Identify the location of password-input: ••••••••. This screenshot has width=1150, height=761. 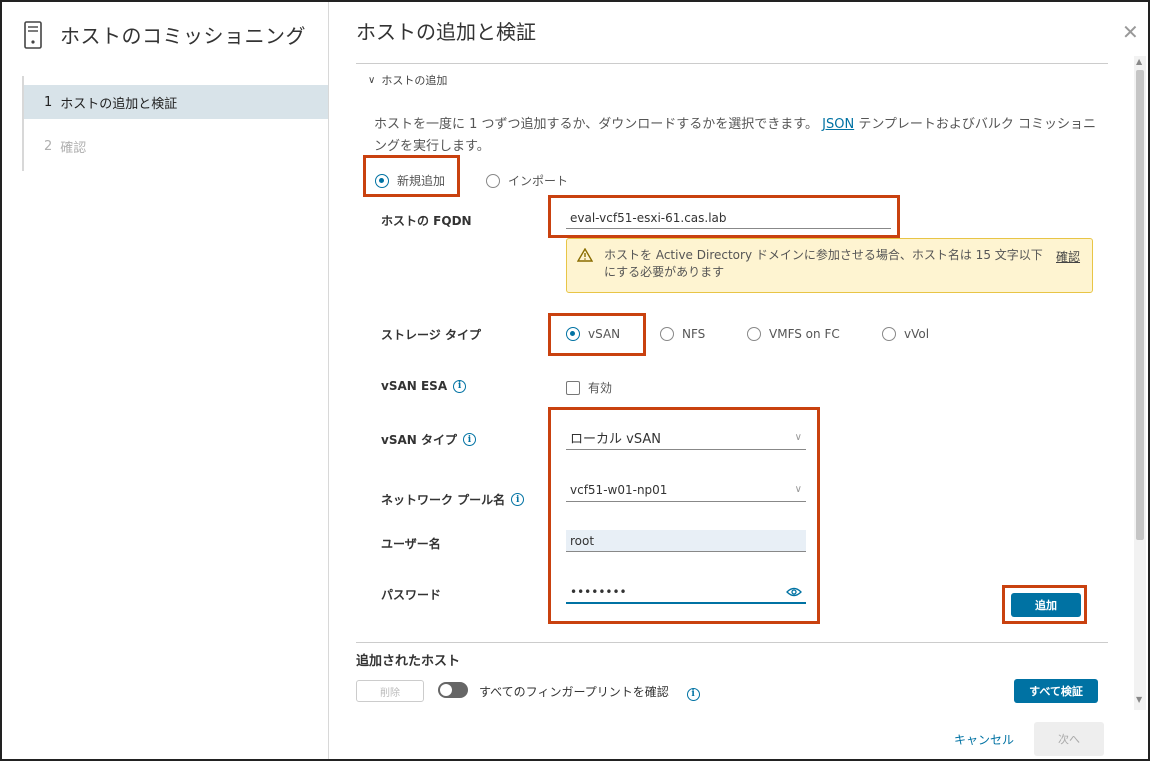
(686, 593).